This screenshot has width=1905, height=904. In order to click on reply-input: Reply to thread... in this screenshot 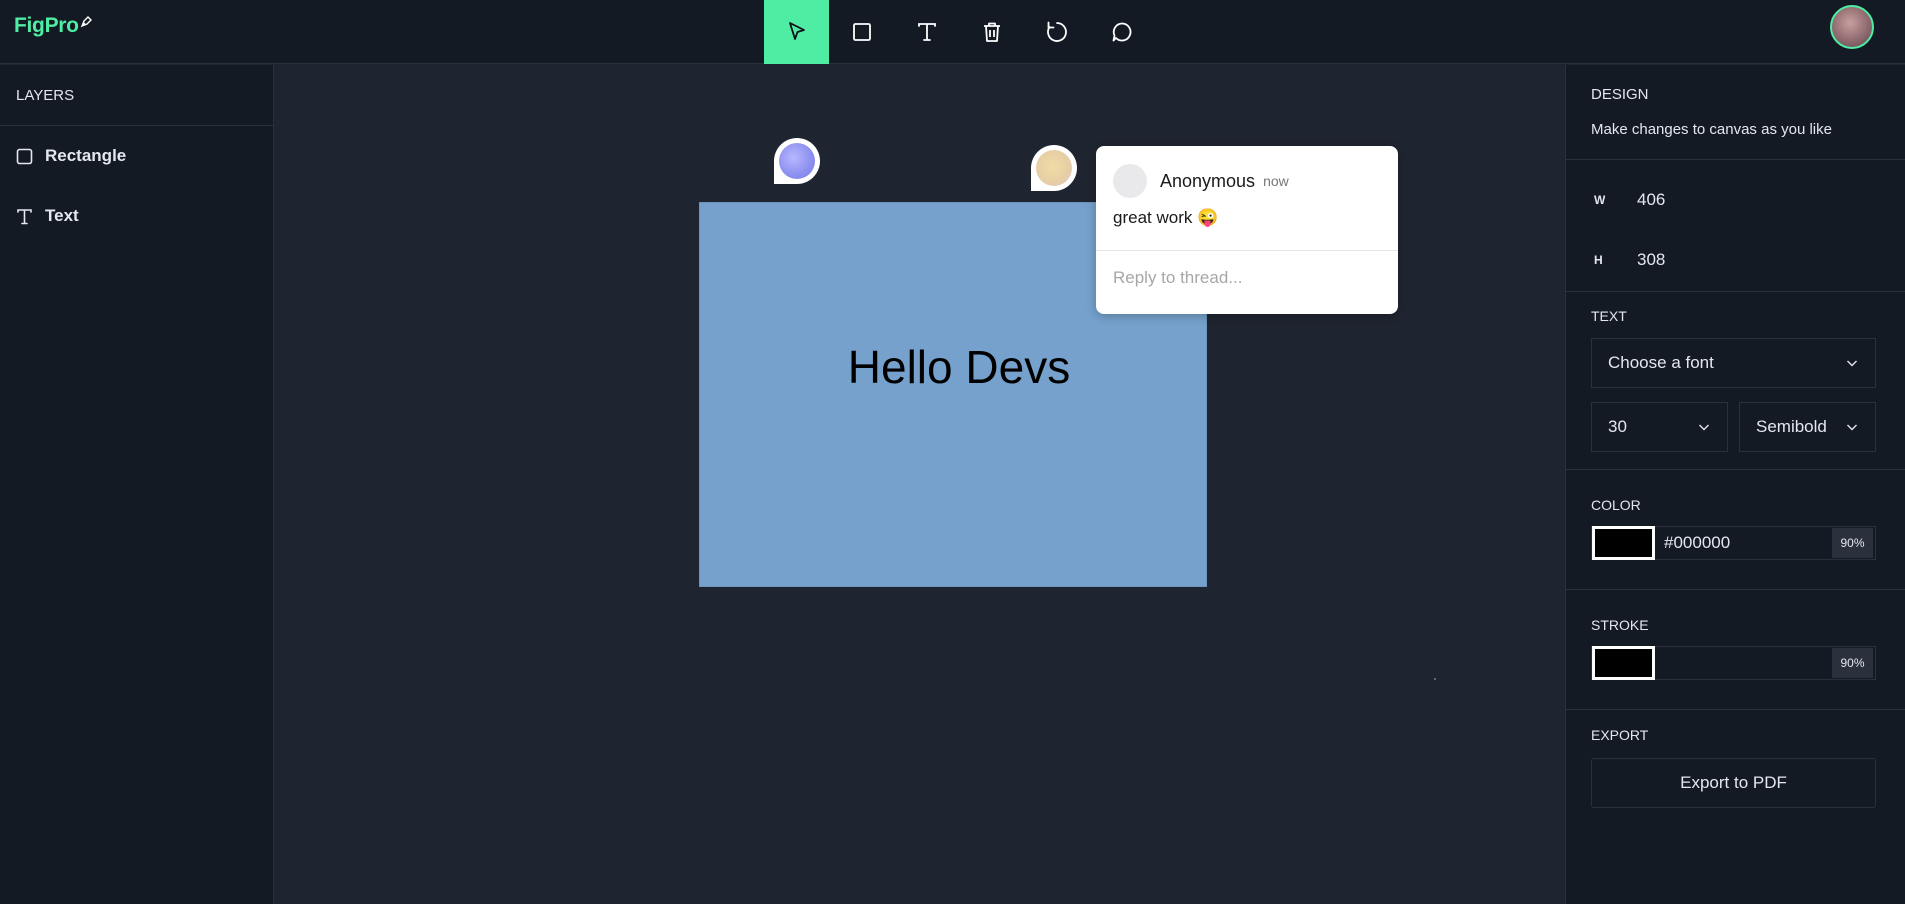, I will do `click(1247, 277)`.